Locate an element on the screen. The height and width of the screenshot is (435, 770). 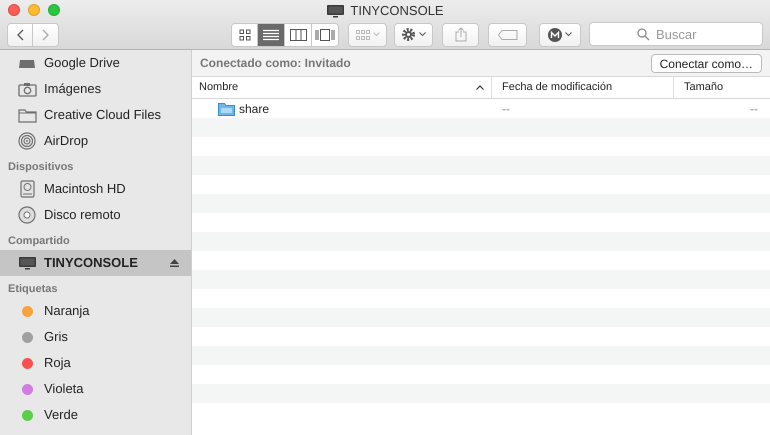
sidebar-item: Creative Cloud Files is located at coordinates (95, 115).